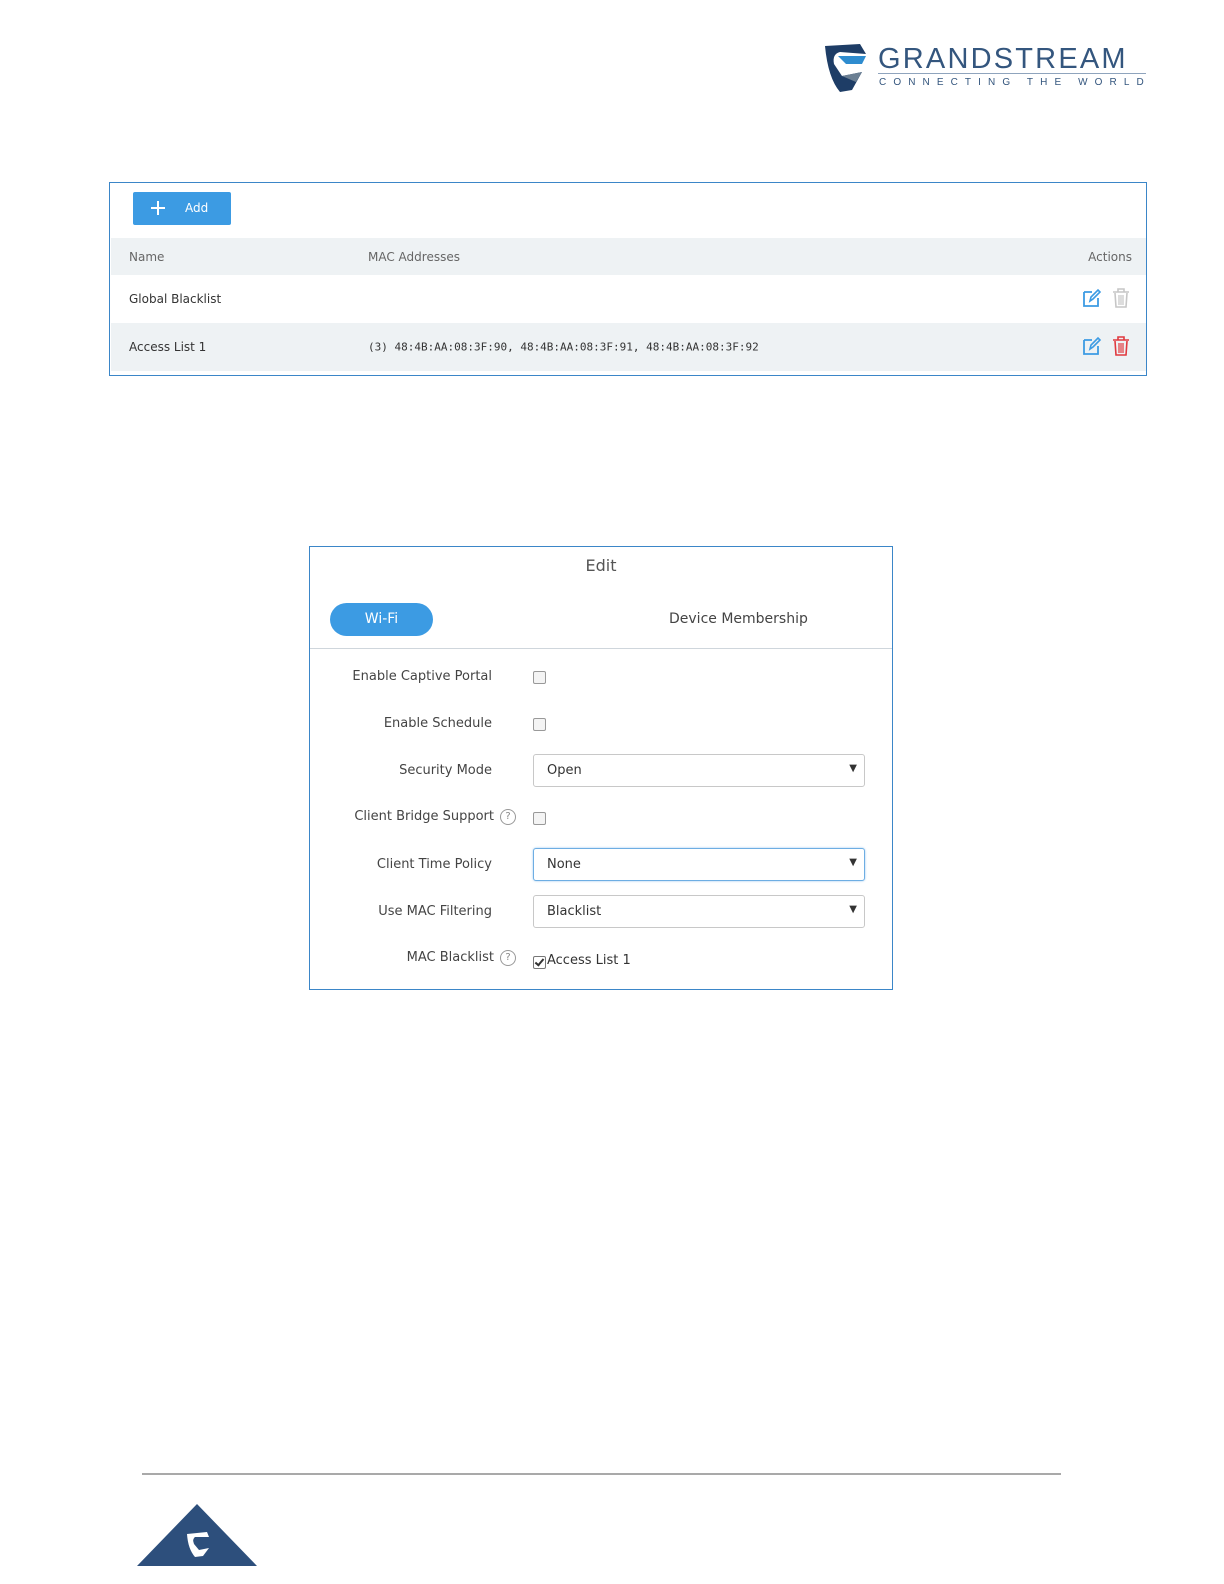 The image size is (1224, 1584). Describe the element at coordinates (434, 864) in the screenshot. I see `client-time-policy-label: Client Time Policy` at that location.